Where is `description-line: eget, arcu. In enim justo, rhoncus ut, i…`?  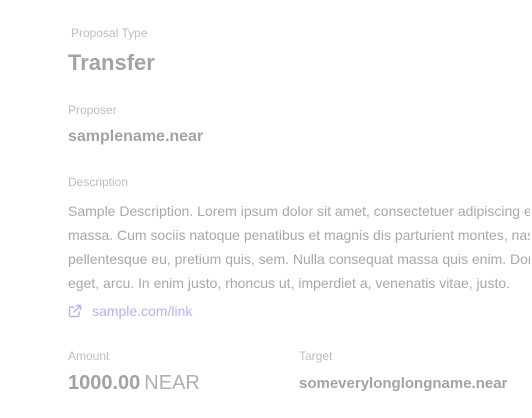 description-line: eget, arcu. In enim justo, rhoncus ut, i… is located at coordinates (289, 283).